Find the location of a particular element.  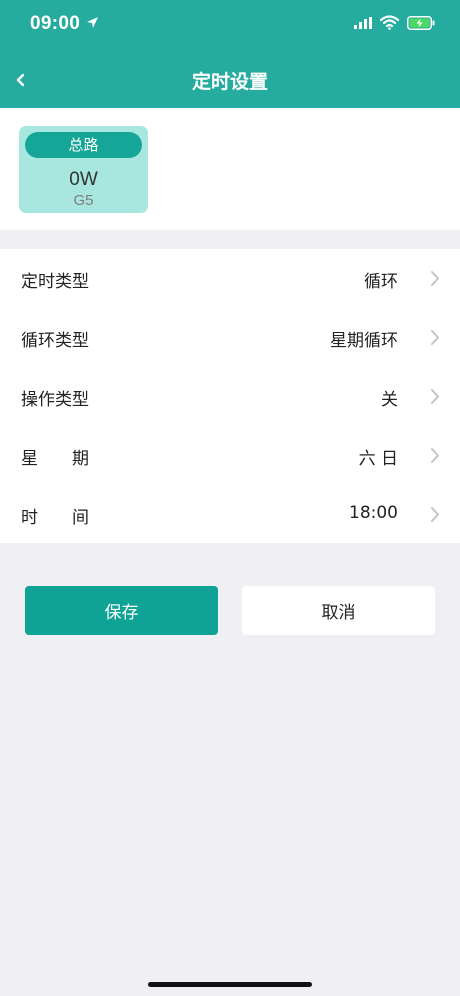

row-label: 操作类型 is located at coordinates (55, 400).